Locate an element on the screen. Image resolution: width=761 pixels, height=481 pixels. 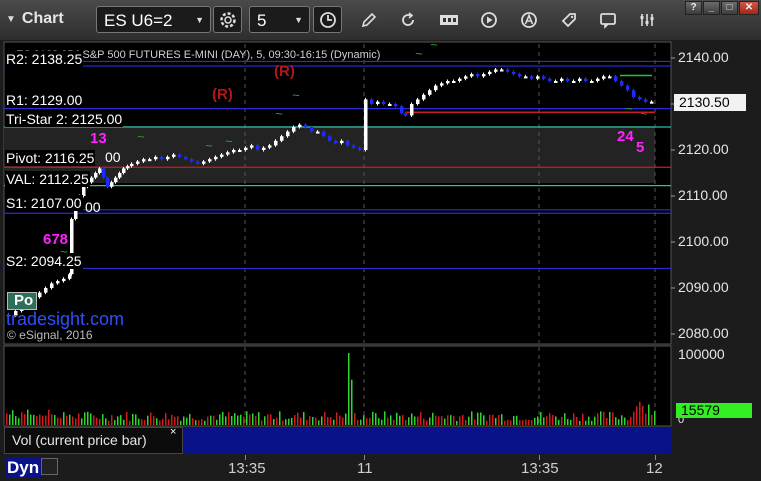
interval-selector: 5 ▼ is located at coordinates (279, 19).